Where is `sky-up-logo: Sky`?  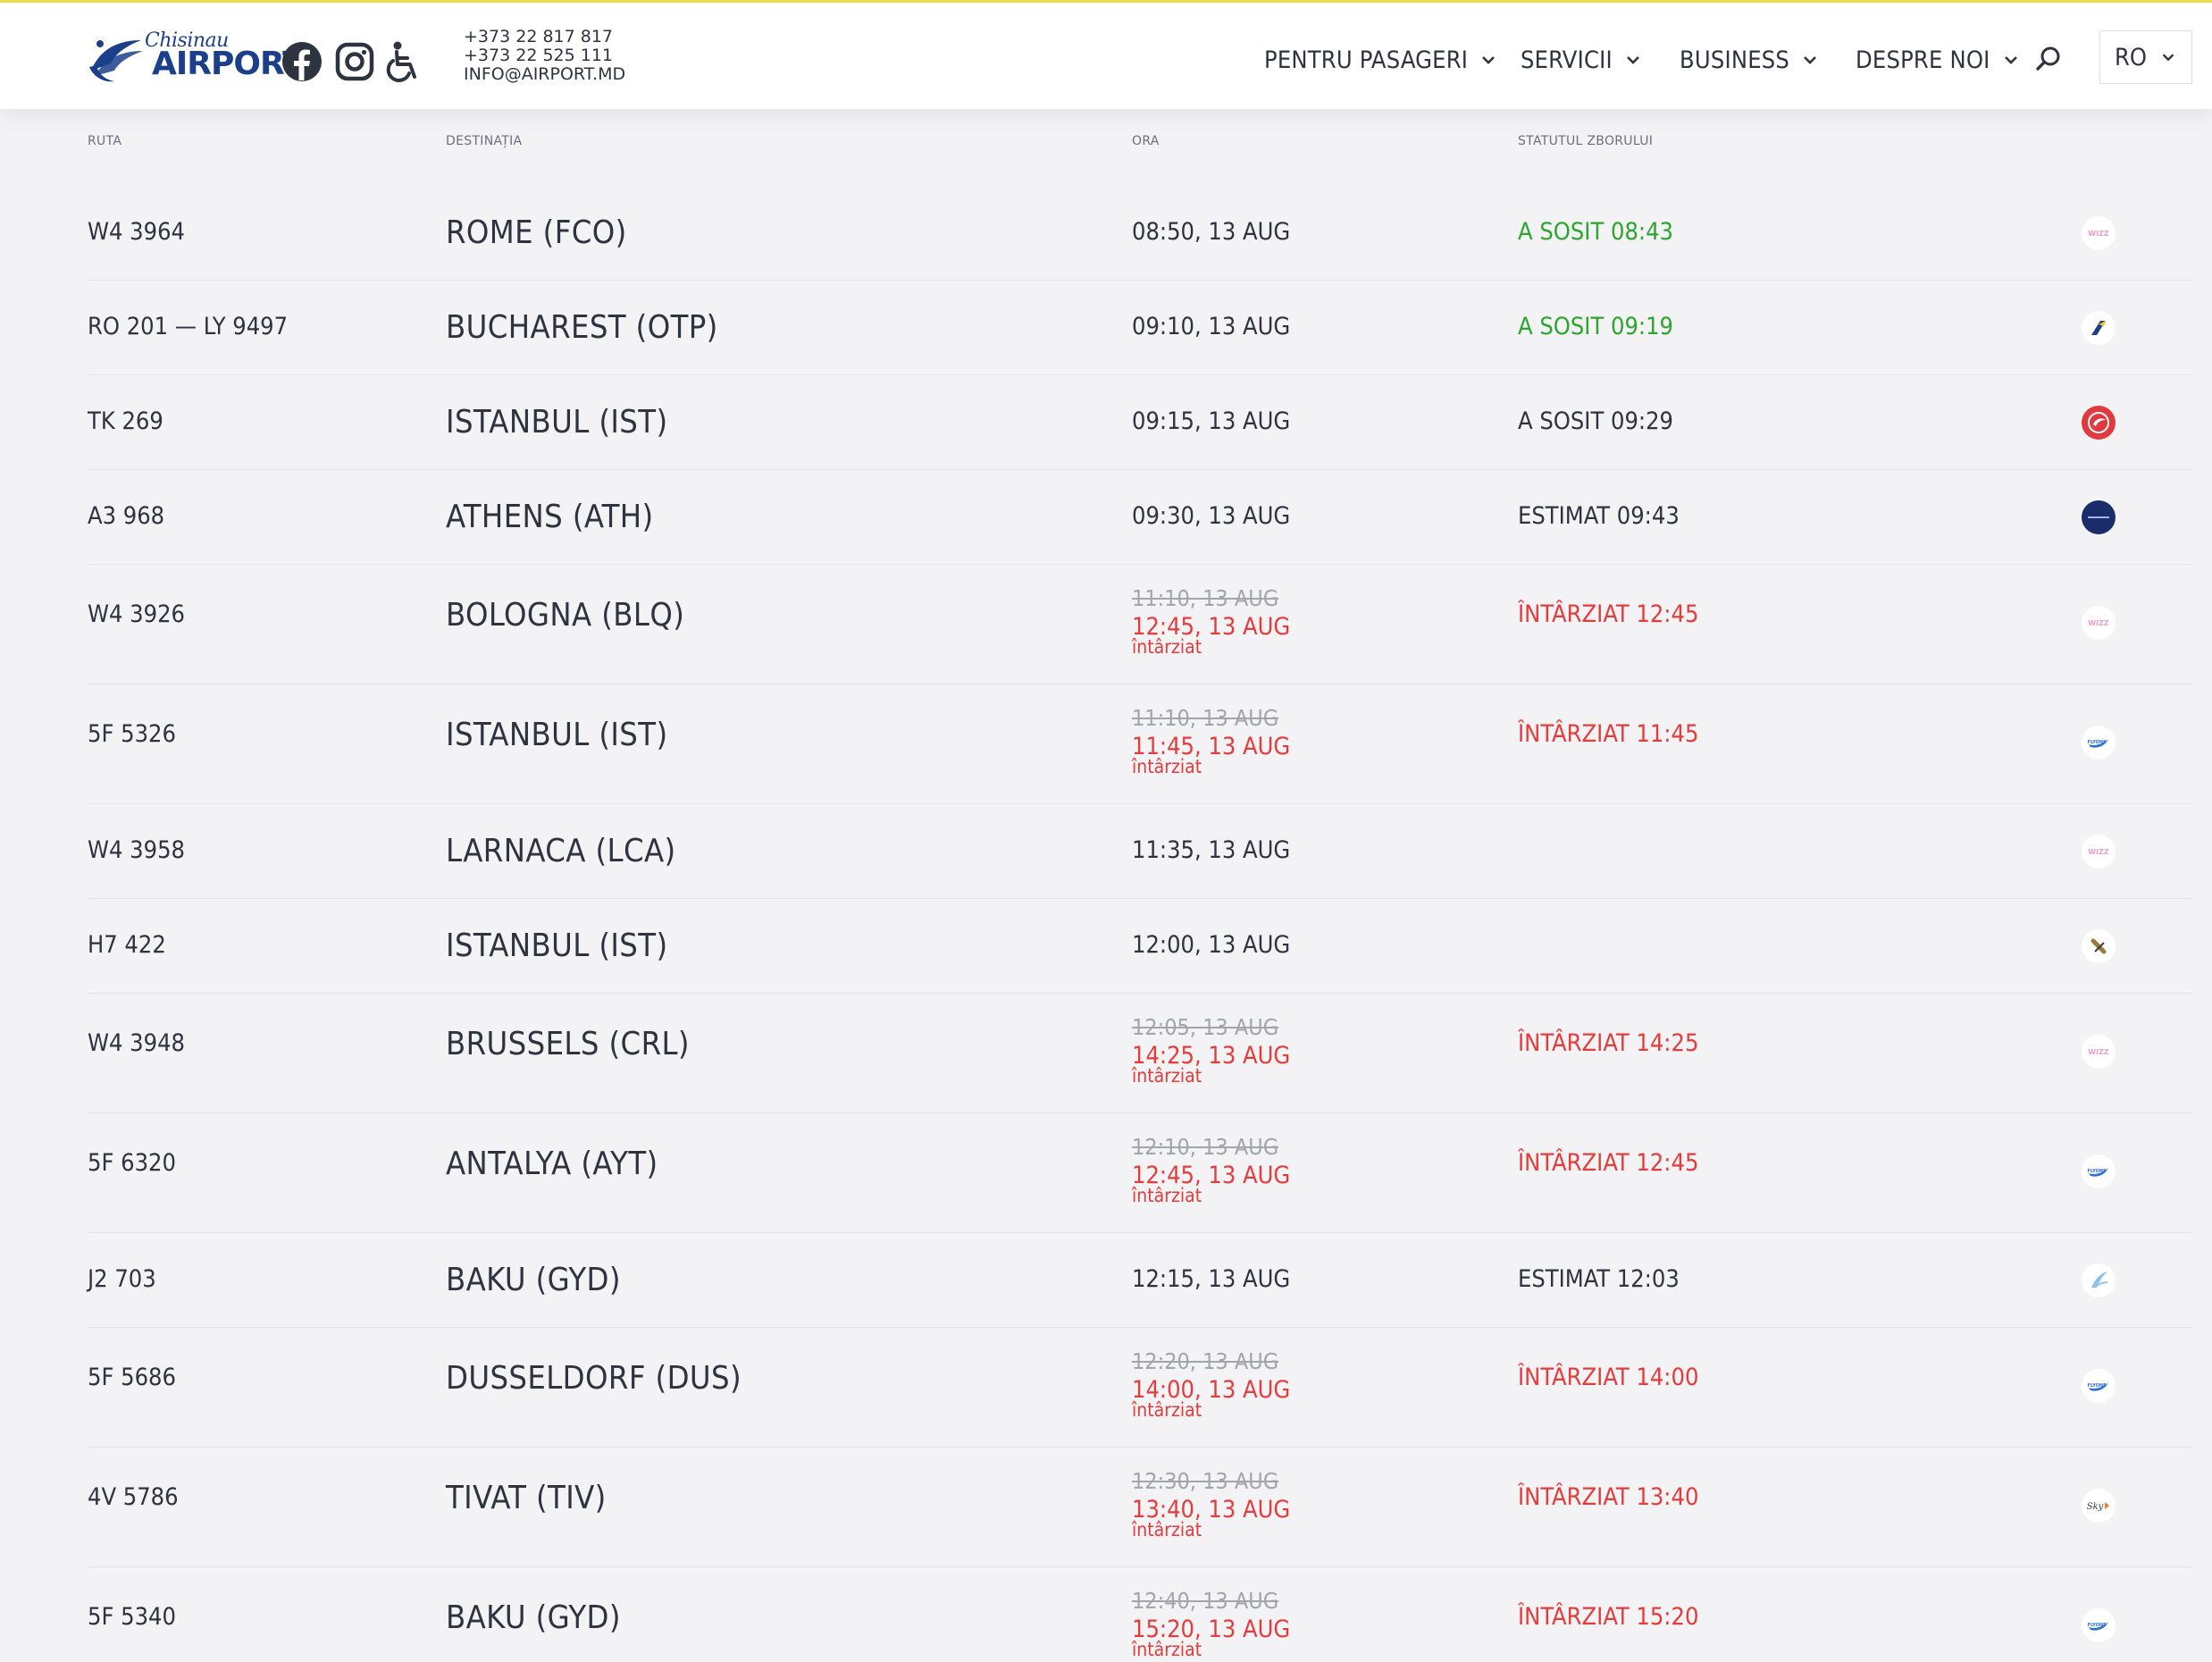 sky-up-logo: Sky is located at coordinates (2099, 1506).